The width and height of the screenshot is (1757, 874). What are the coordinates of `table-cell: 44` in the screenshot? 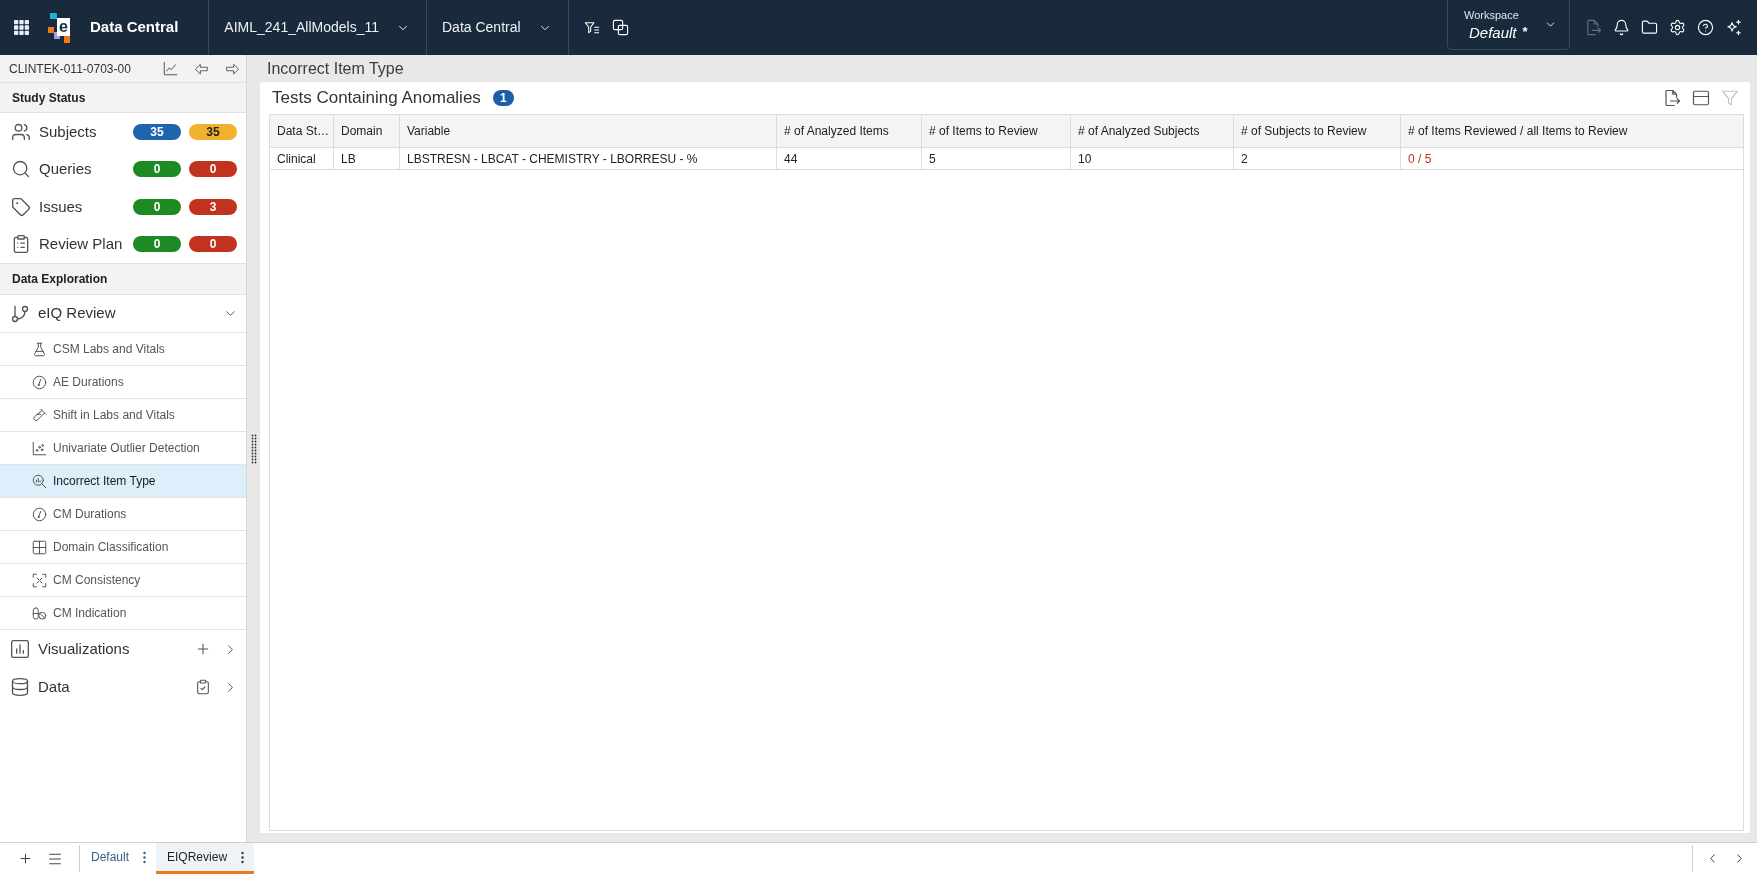 It's located at (849, 158).